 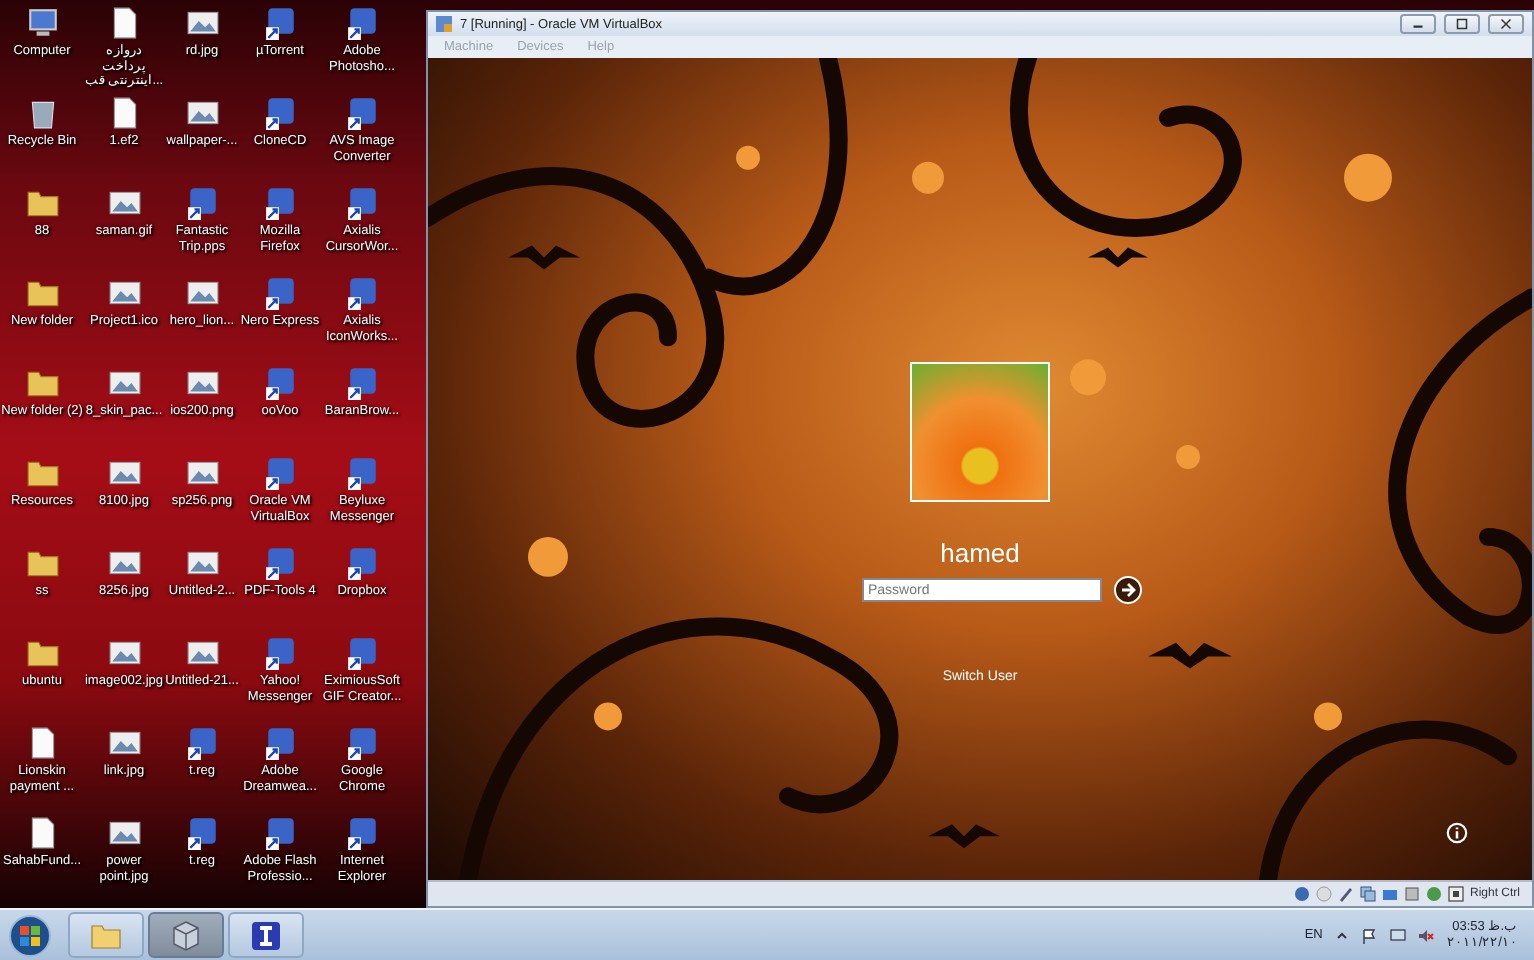 I want to click on maximize-button, so click(x=1462, y=24).